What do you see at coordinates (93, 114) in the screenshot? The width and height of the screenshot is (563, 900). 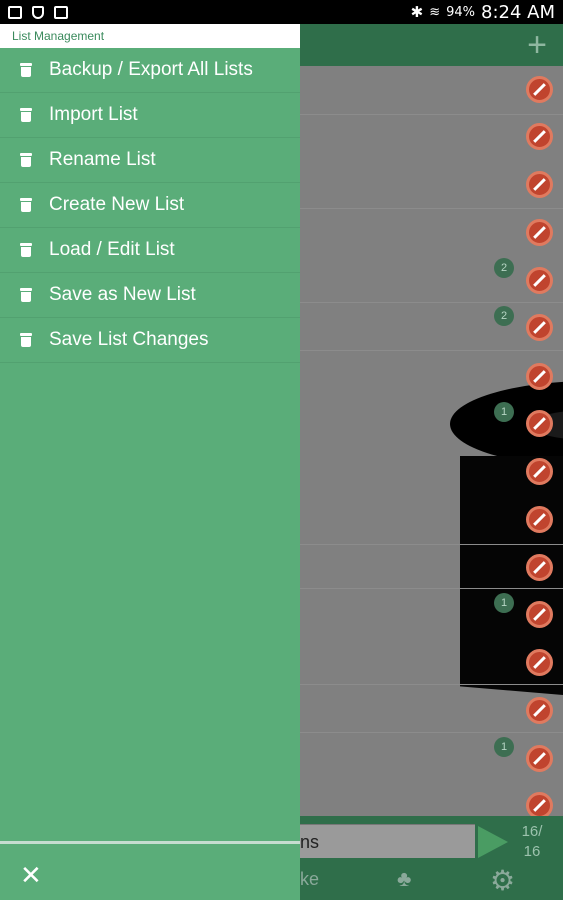 I see `menu-item-label: Import List` at bounding box center [93, 114].